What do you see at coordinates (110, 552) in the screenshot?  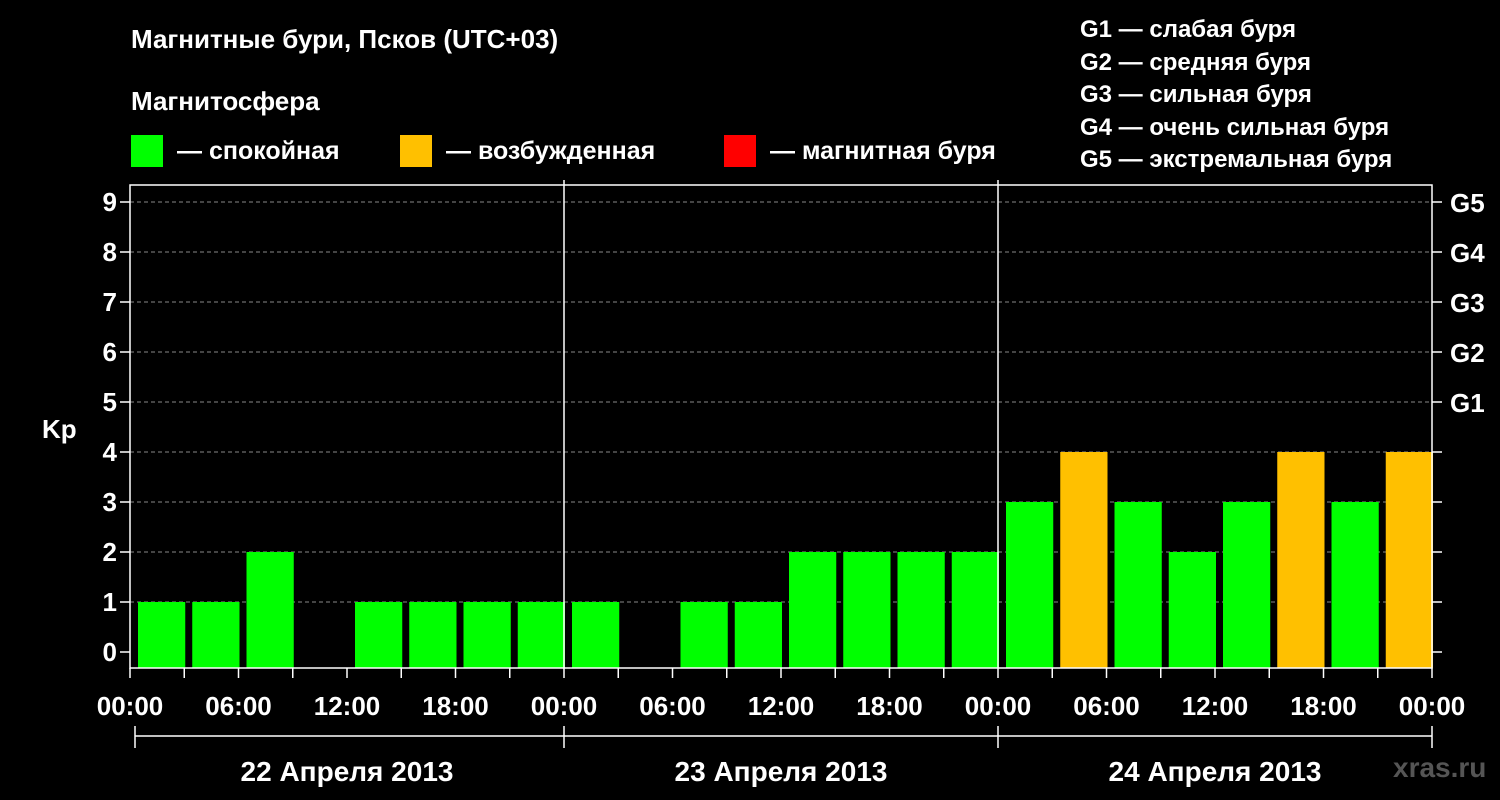 I see `y-tick-label: 2` at bounding box center [110, 552].